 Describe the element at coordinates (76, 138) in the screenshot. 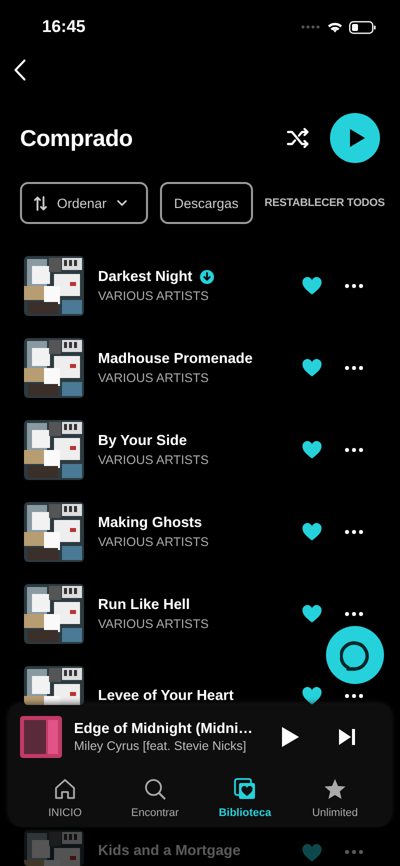

I see `page-title: Comprado` at that location.